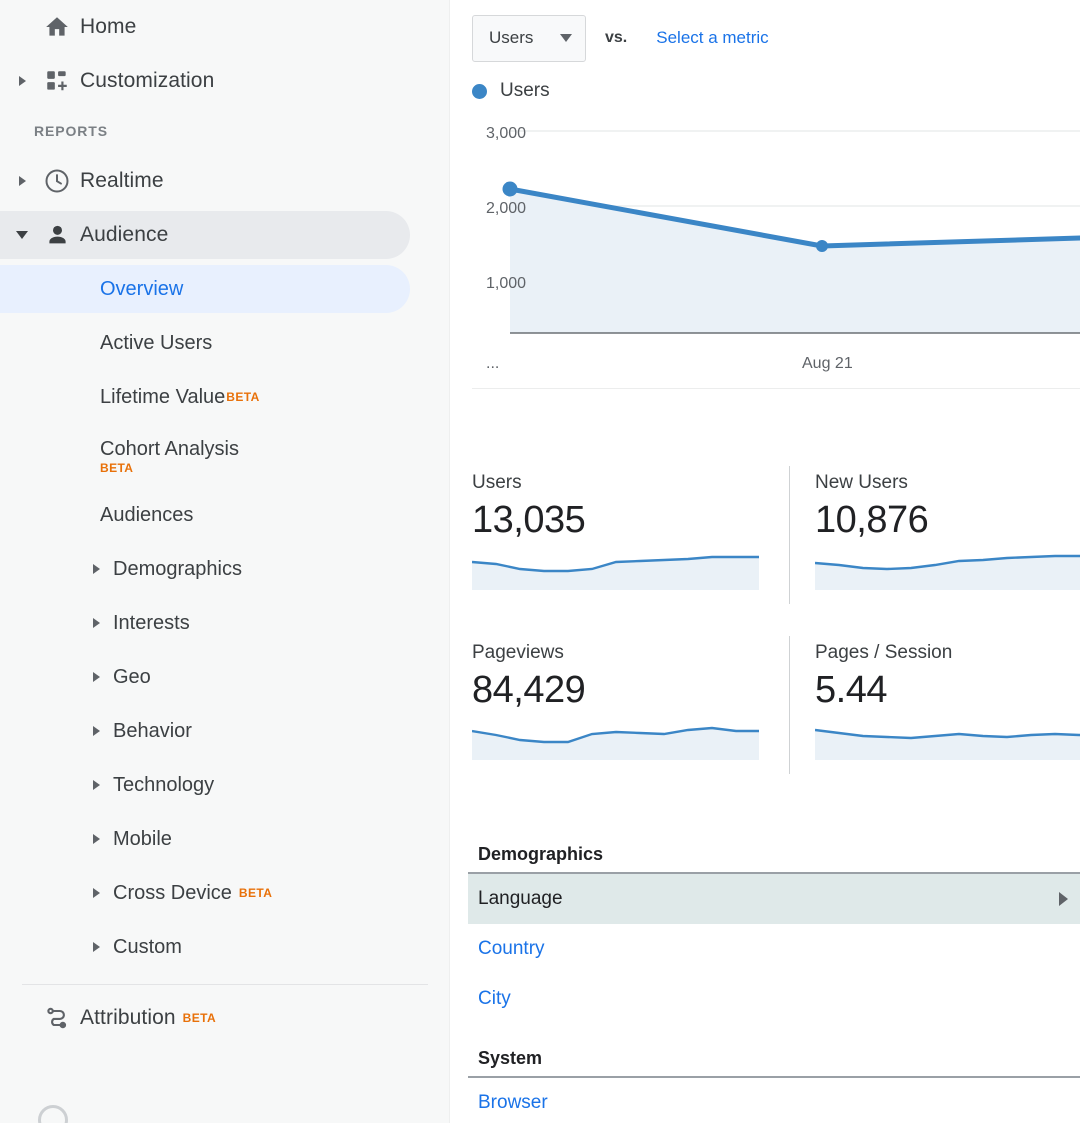 The height and width of the screenshot is (1123, 1080). Describe the element at coordinates (142, 838) in the screenshot. I see `sidebar-item-mobile-label: Mobile` at that location.